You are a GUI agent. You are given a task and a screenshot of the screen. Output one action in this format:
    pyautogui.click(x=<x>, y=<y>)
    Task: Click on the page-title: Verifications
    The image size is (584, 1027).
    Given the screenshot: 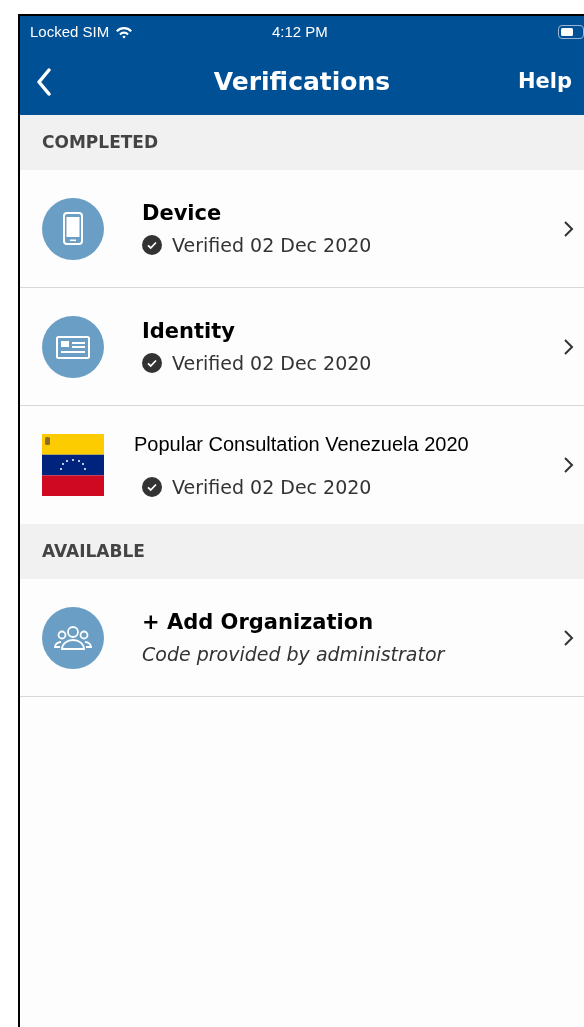 What is the action you would take?
    pyautogui.click(x=302, y=81)
    